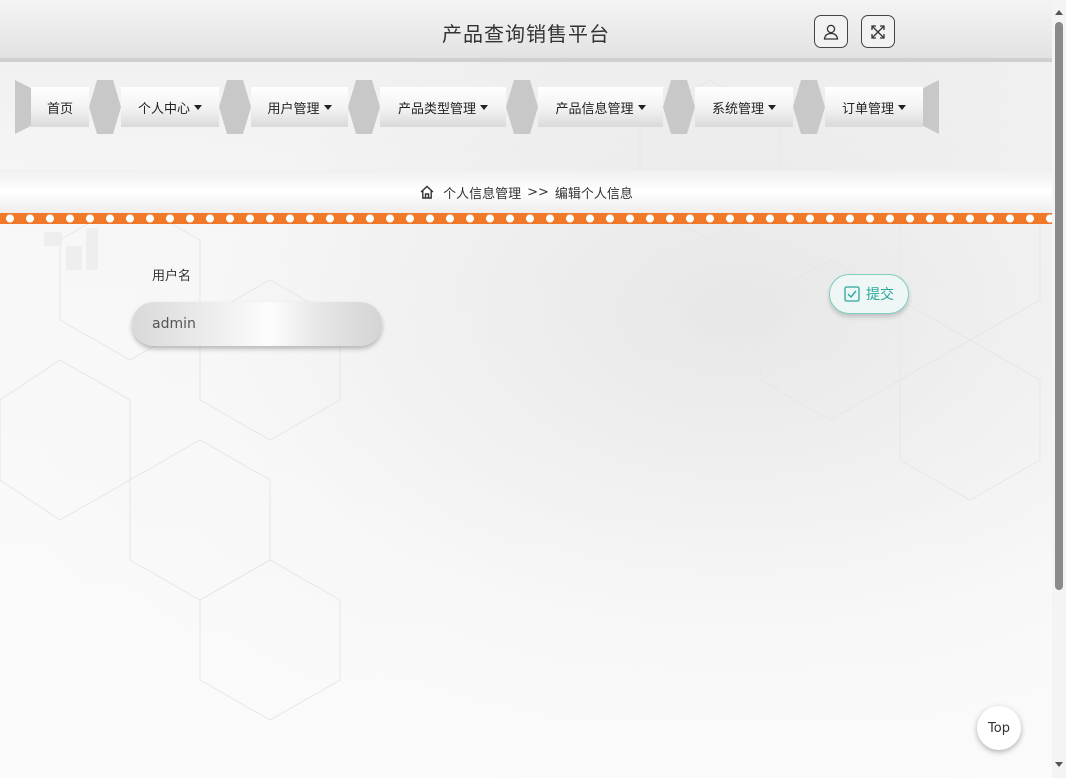  I want to click on nav-item-personal-center: 个人中心, so click(170, 107).